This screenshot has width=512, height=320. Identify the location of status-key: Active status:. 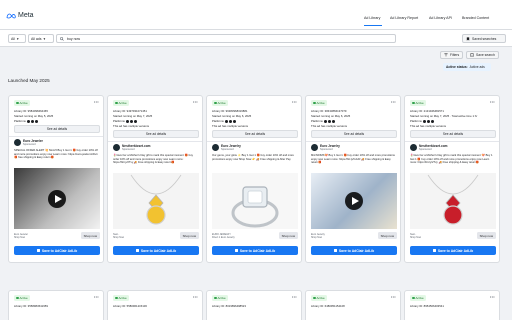
(457, 67).